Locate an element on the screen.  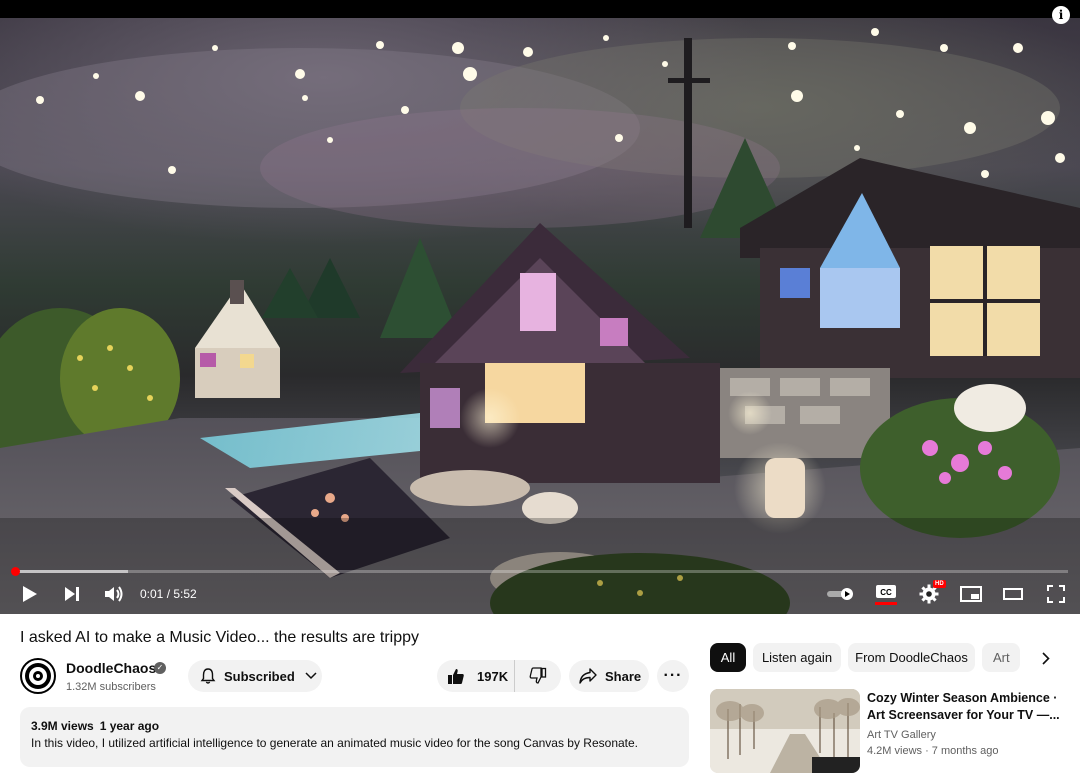
volume-button is located at coordinates (114, 594).